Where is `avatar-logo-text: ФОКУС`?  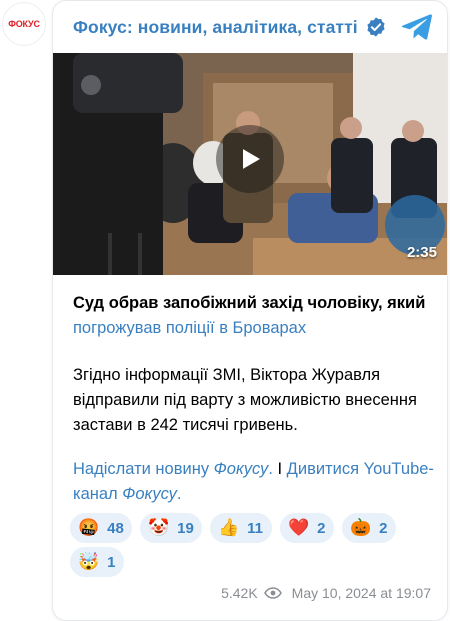
avatar-logo-text: ФОКУС is located at coordinates (24, 24).